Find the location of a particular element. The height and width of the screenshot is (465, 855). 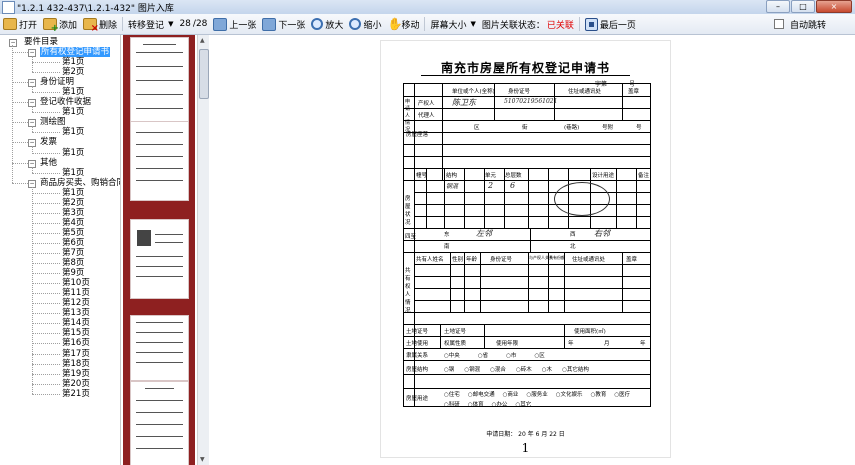

tree-page: 第17页 is located at coordinates (76, 354).